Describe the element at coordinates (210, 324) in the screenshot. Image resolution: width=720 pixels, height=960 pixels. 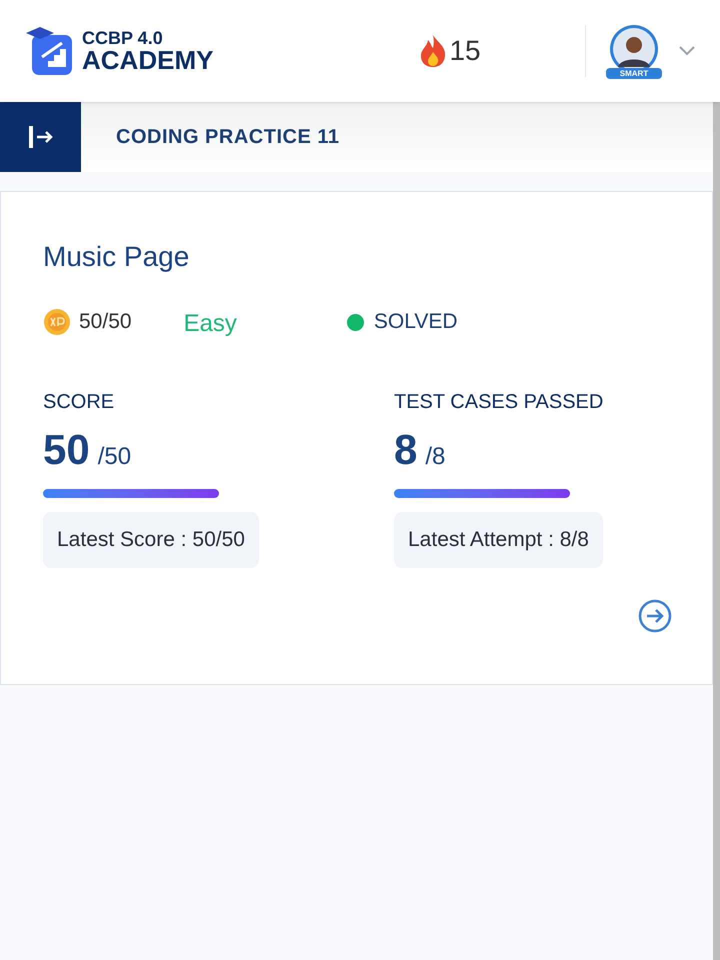
I see `difficulty-label: Easy` at that location.